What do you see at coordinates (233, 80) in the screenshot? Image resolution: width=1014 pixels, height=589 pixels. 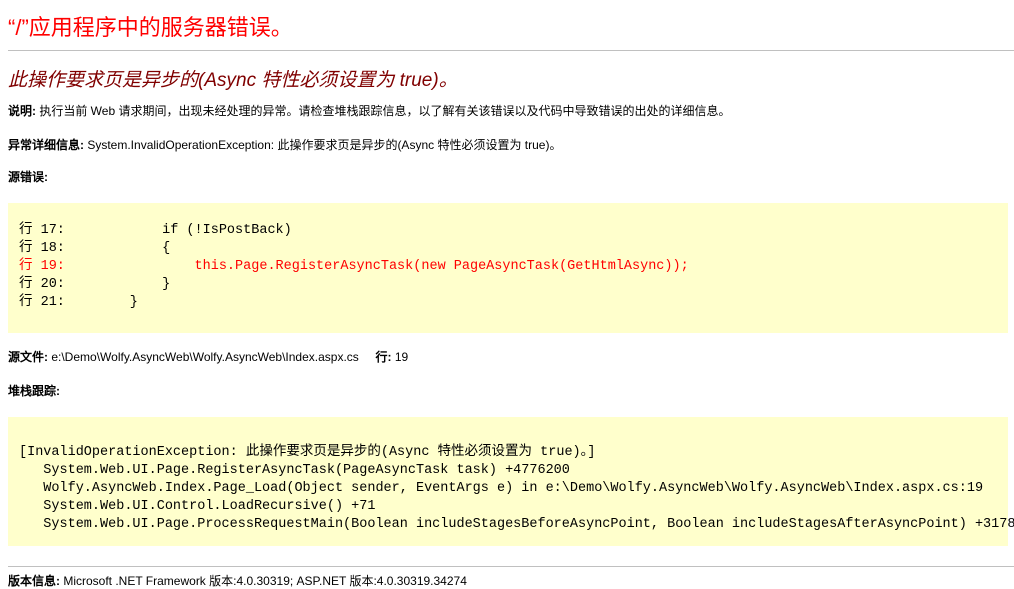 I see `error-heading: 此操作要求页是异步的(Async 特性必须设置为 true)。` at bounding box center [233, 80].